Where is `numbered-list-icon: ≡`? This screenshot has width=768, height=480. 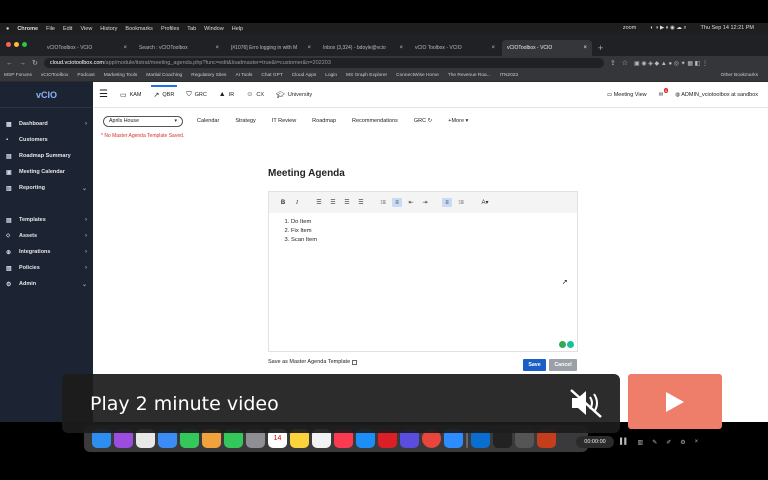 numbered-list-icon: ≡ is located at coordinates (397, 202).